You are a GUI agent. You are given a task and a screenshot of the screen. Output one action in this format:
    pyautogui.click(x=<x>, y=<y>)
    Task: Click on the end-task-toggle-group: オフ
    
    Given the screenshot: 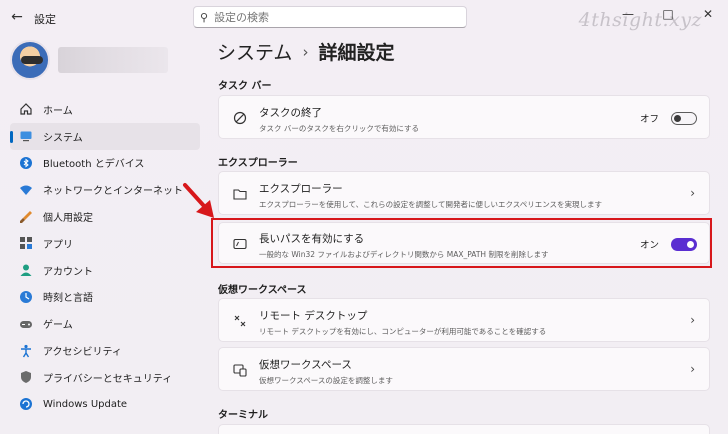 What is the action you would take?
    pyautogui.click(x=668, y=118)
    